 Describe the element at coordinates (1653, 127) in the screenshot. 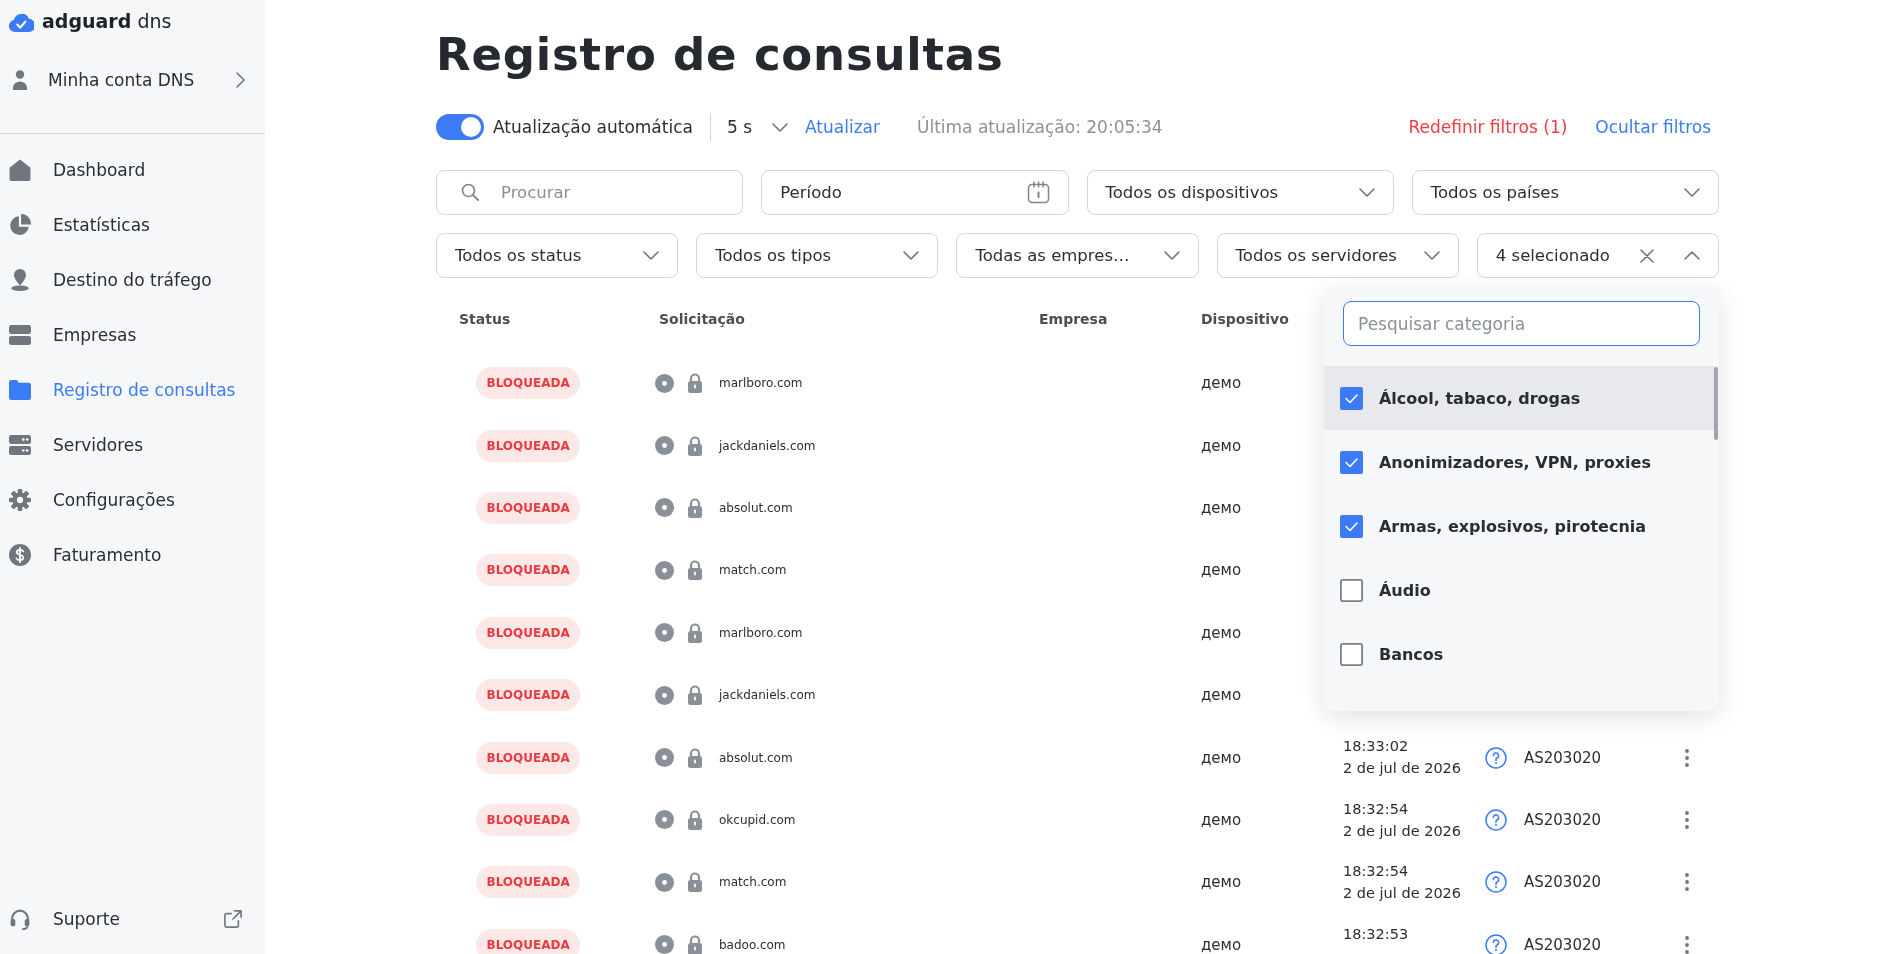

I see `hide-filters-link: Ocultar filtros` at that location.